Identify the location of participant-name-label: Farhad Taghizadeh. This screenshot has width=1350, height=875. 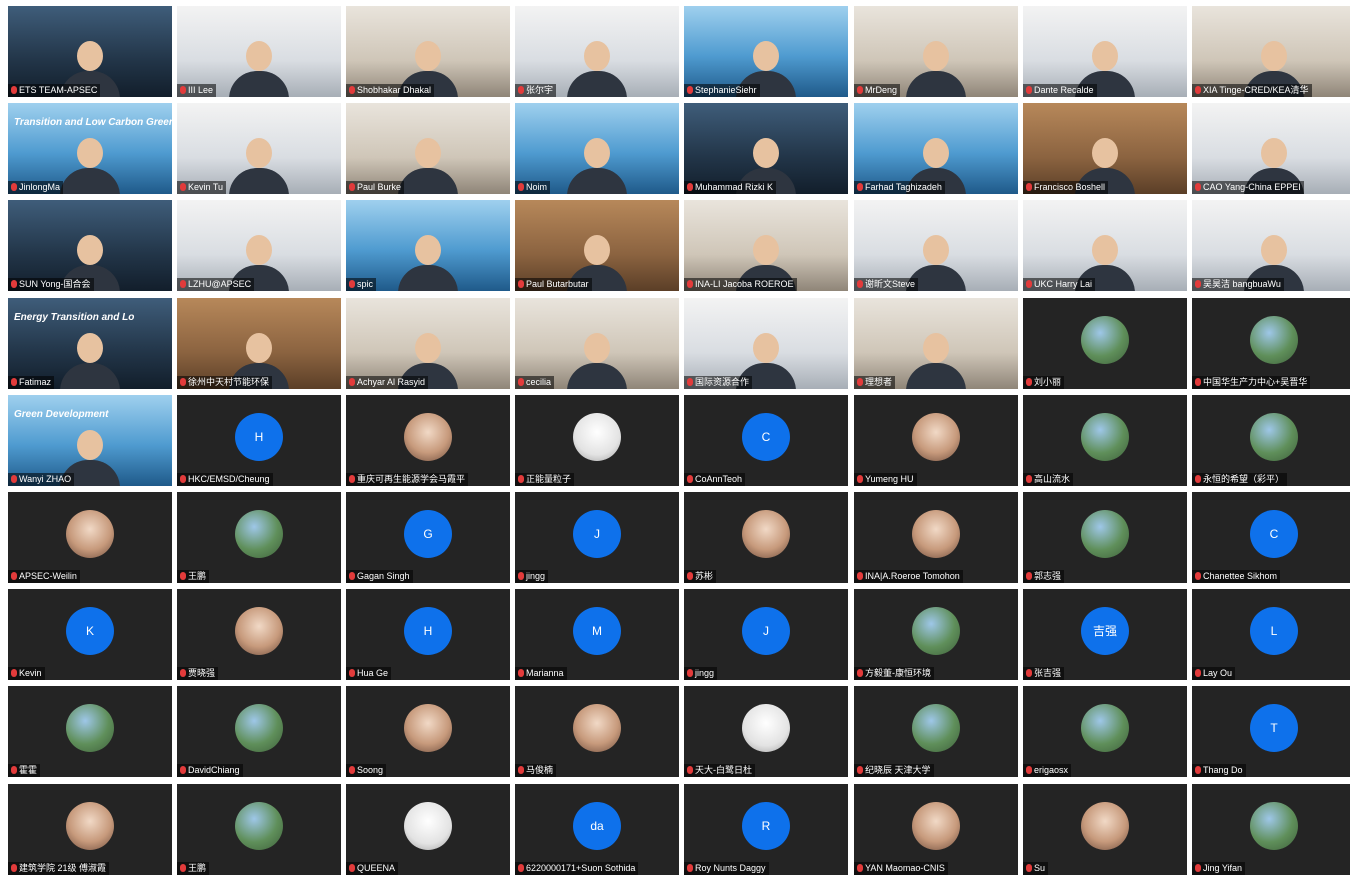
(899, 187).